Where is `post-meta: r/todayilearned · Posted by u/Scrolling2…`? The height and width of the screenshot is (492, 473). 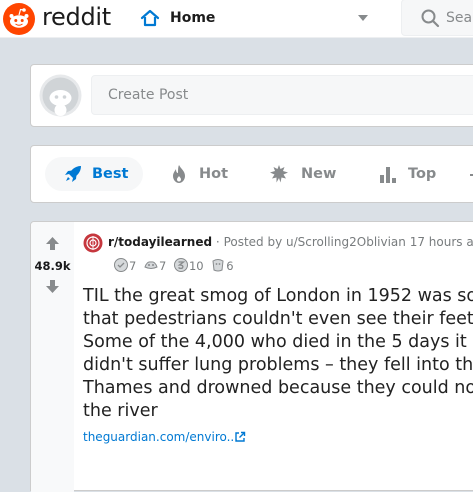
post-meta: r/todayilearned · Posted by u/Scrolling2… is located at coordinates (290, 242).